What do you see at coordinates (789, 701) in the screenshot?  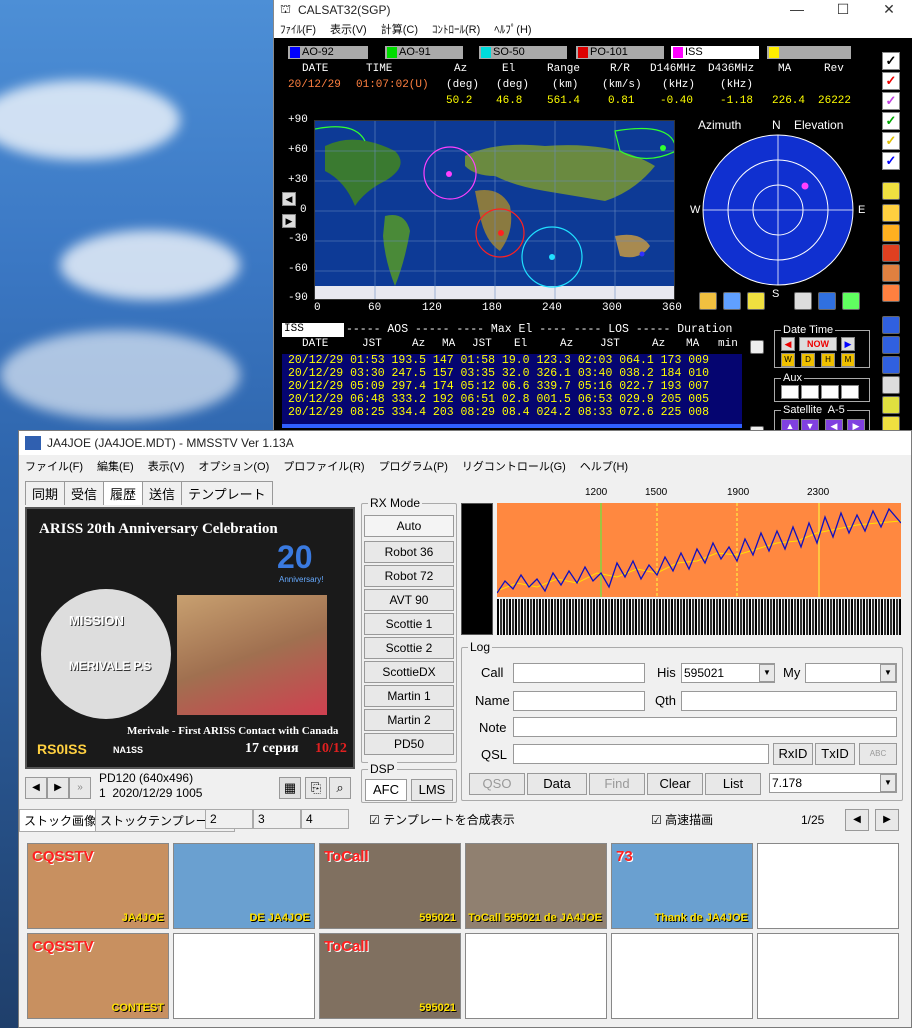 I see `qth-input` at bounding box center [789, 701].